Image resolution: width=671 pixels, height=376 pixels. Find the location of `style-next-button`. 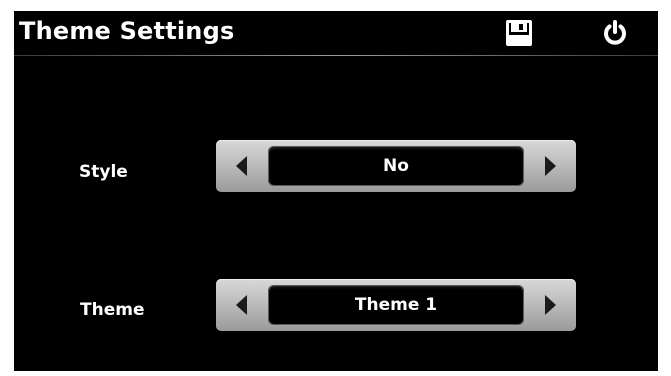

style-next-button is located at coordinates (550, 166).